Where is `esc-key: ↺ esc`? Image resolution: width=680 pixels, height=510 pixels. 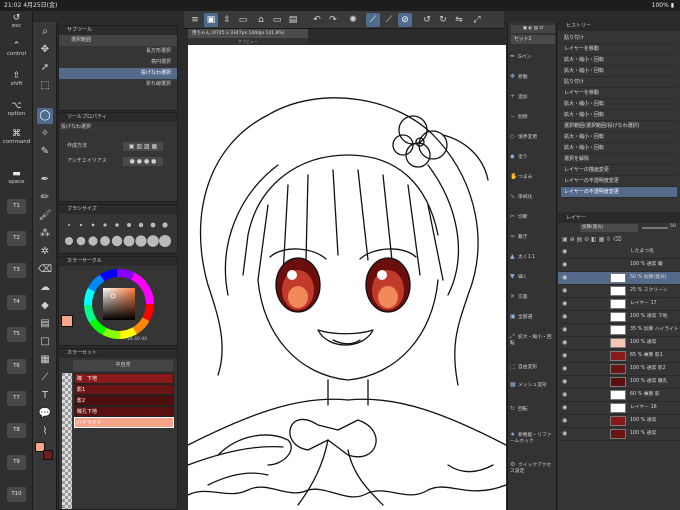 esc-key: ↺ esc is located at coordinates (16, 21).